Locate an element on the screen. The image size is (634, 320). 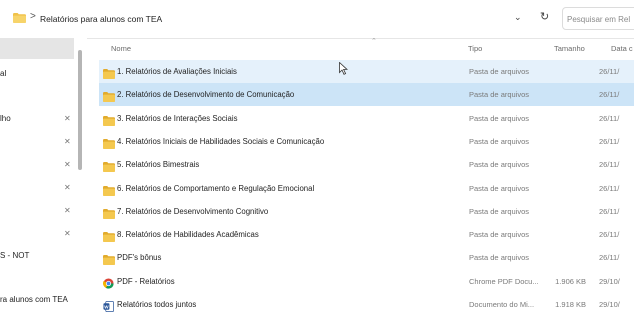
refresh-icon: ↻ is located at coordinates (544, 16).